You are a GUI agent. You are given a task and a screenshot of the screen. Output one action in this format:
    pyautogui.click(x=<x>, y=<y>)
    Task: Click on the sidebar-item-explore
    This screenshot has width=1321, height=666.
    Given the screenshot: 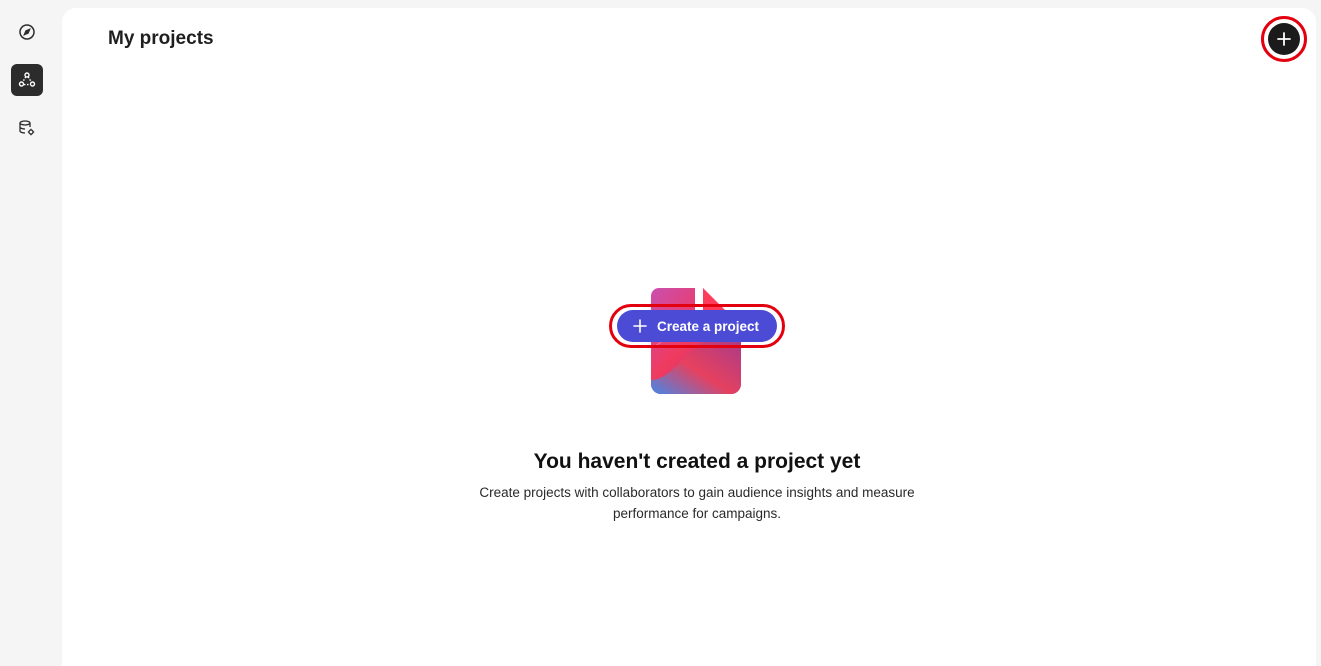 What is the action you would take?
    pyautogui.click(x=27, y=32)
    